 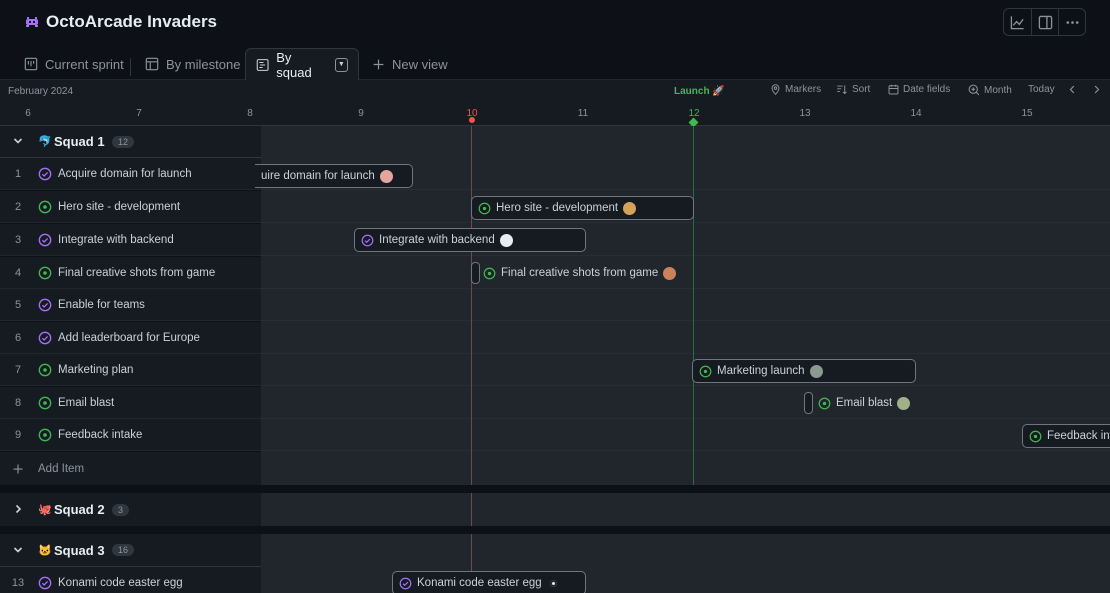 I want to click on tab-current-sprint: Current sprint, so click(x=74, y=64).